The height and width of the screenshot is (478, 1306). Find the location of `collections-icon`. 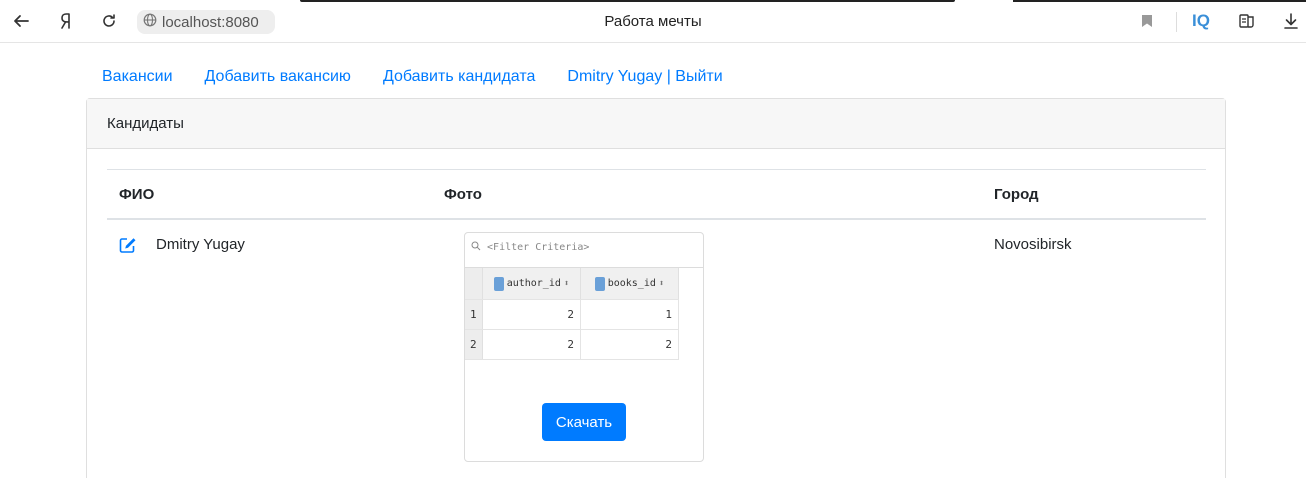

collections-icon is located at coordinates (1247, 21).